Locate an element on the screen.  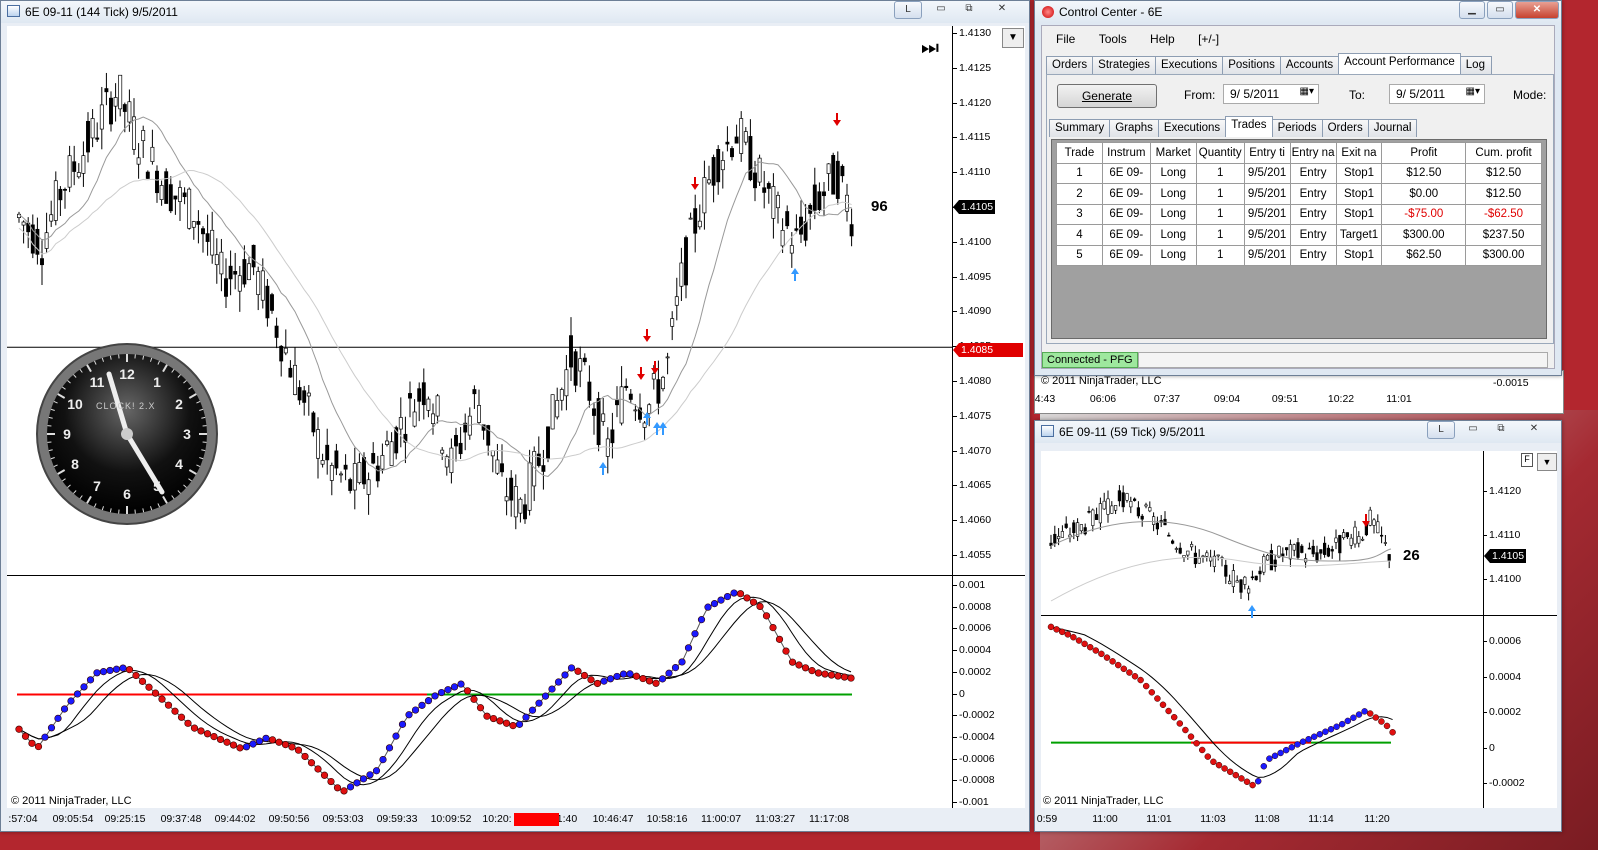
main-chart-title: 6E 09-11 (144 Tick) 9/5/2011 is located at coordinates (101, 12).